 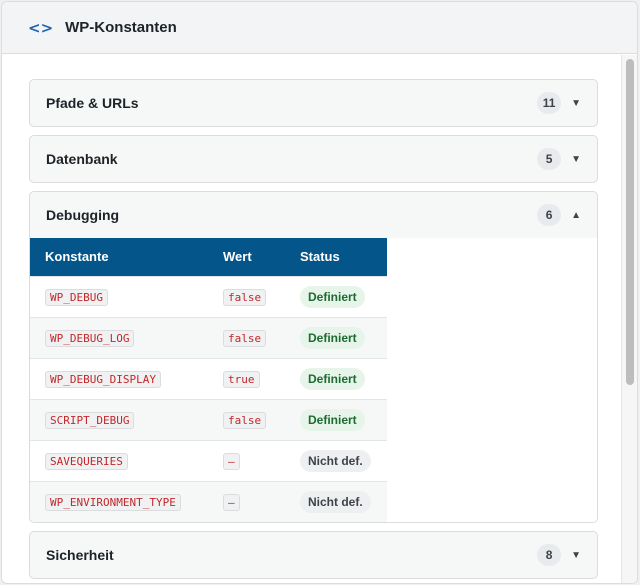 What do you see at coordinates (241, 379) in the screenshot?
I see `constant-value: true` at bounding box center [241, 379].